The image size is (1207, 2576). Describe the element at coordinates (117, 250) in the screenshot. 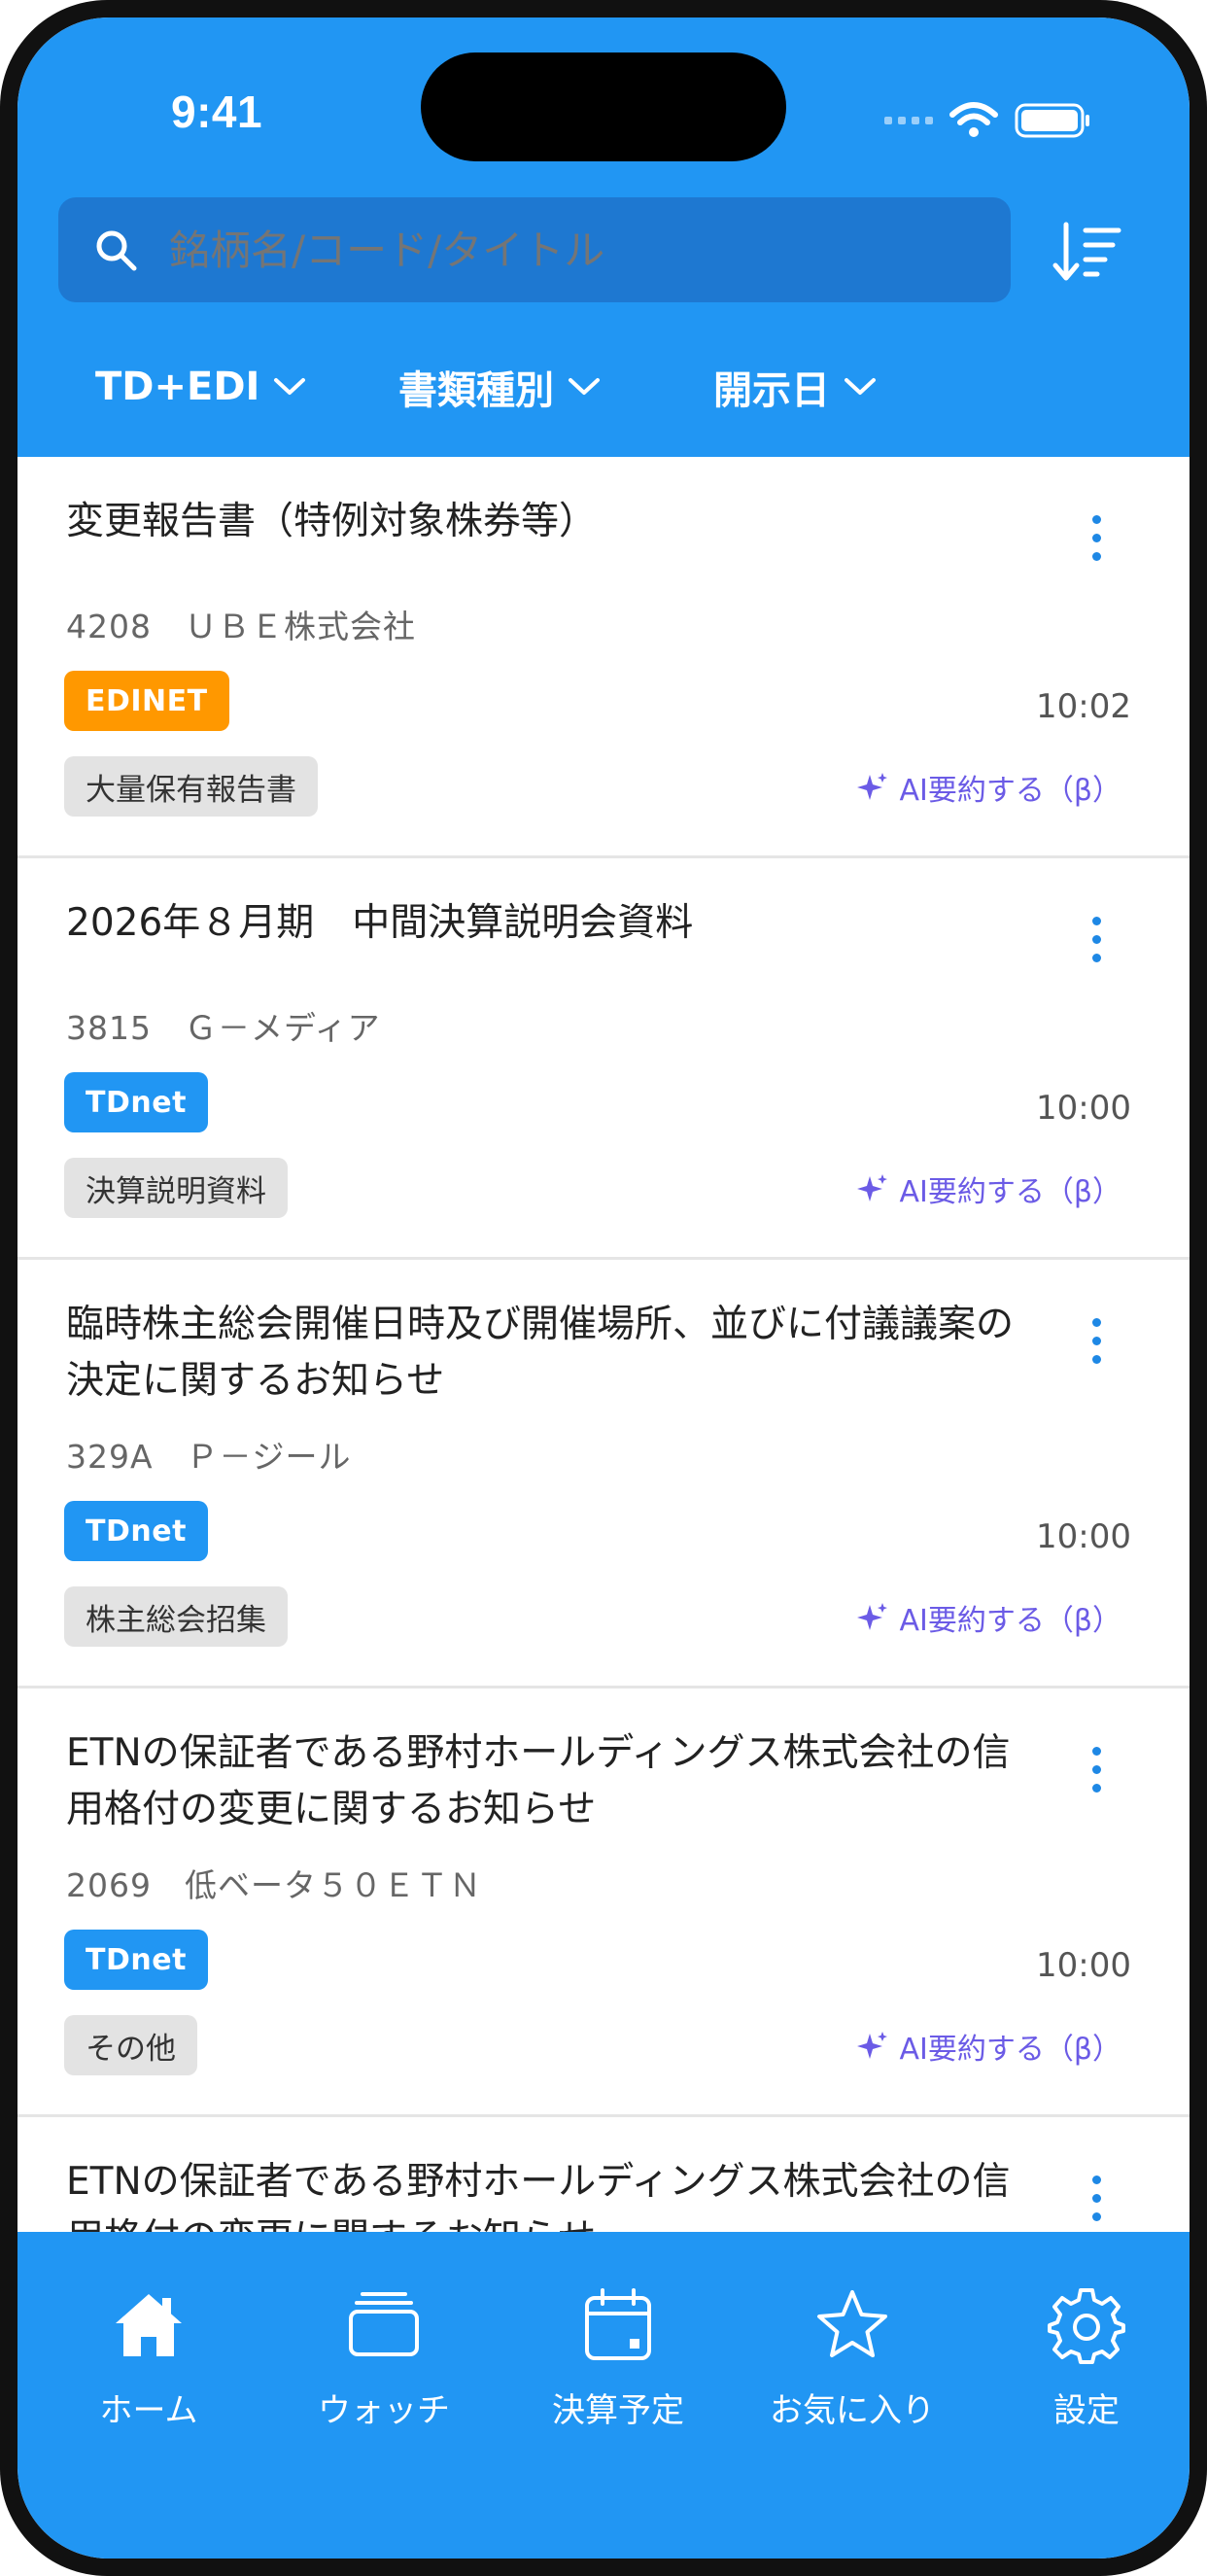

I see `search-icon` at that location.